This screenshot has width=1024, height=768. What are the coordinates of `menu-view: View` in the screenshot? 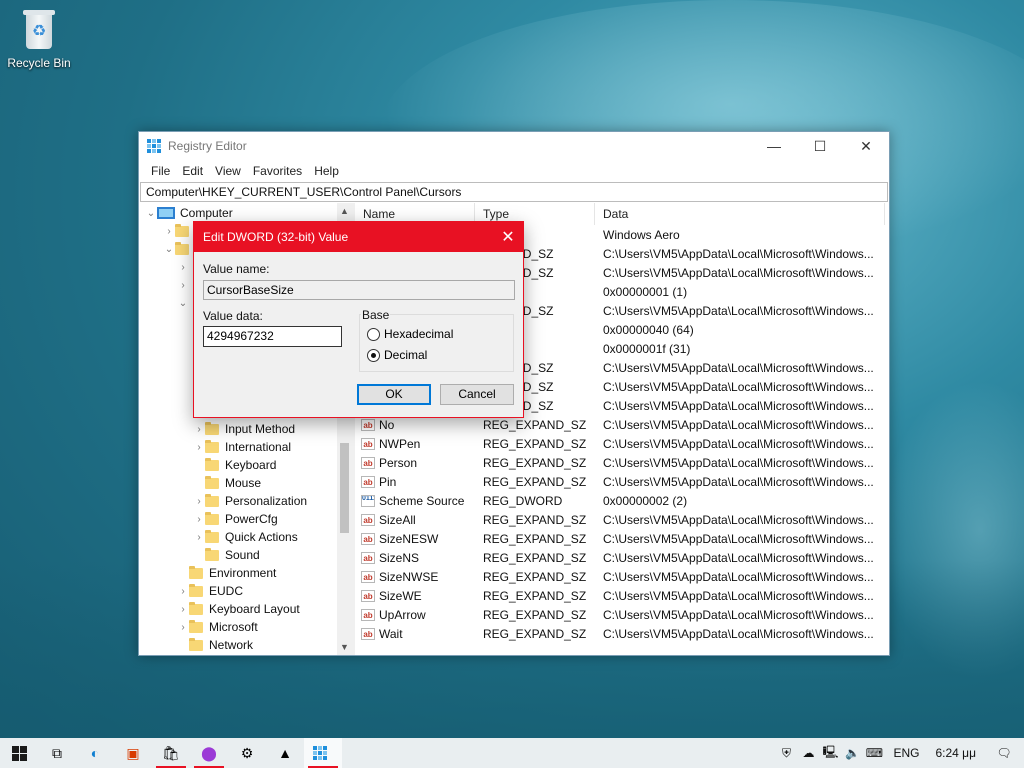 It's located at (228, 171).